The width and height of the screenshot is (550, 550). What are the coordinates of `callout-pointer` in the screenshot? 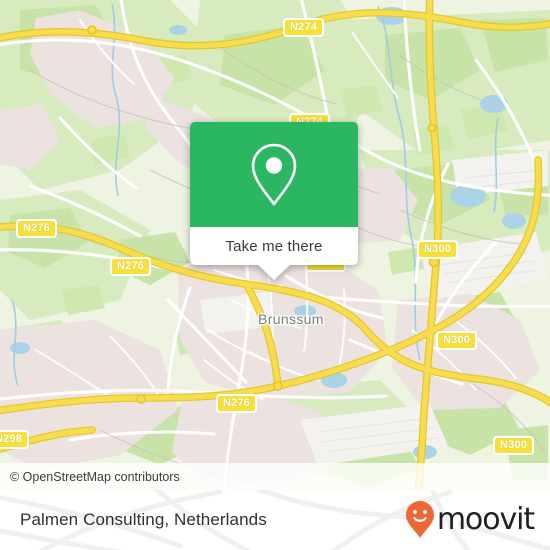 It's located at (274, 272).